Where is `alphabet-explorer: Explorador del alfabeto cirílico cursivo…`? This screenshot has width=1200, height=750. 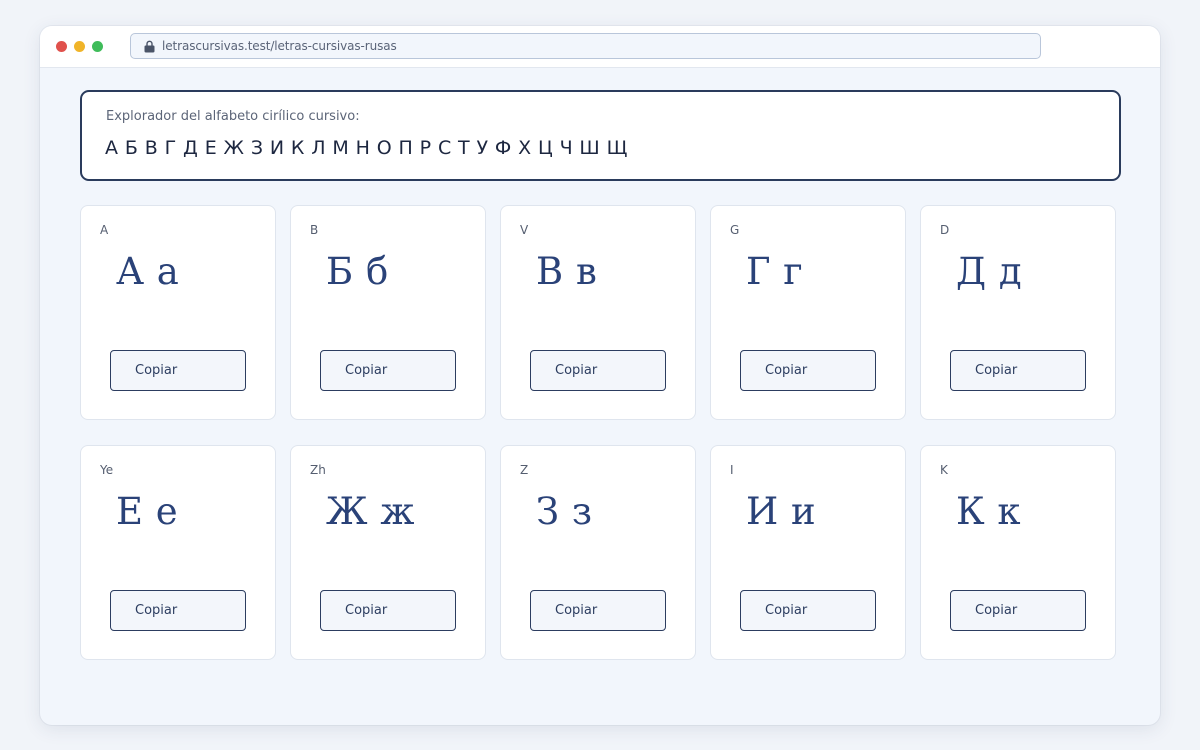 alphabet-explorer: Explorador del alfabeto cirílico cursivo… is located at coordinates (600, 135).